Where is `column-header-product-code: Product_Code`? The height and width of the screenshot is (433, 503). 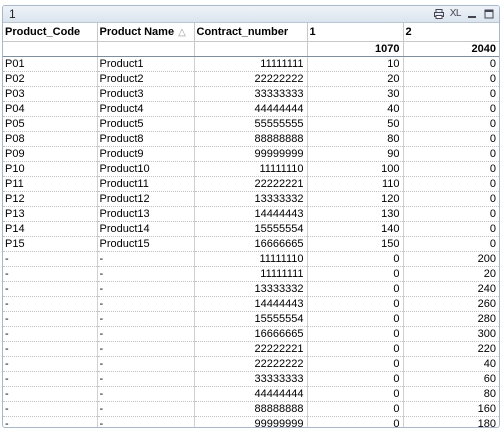 column-header-product-code: Product_Code is located at coordinates (50, 32).